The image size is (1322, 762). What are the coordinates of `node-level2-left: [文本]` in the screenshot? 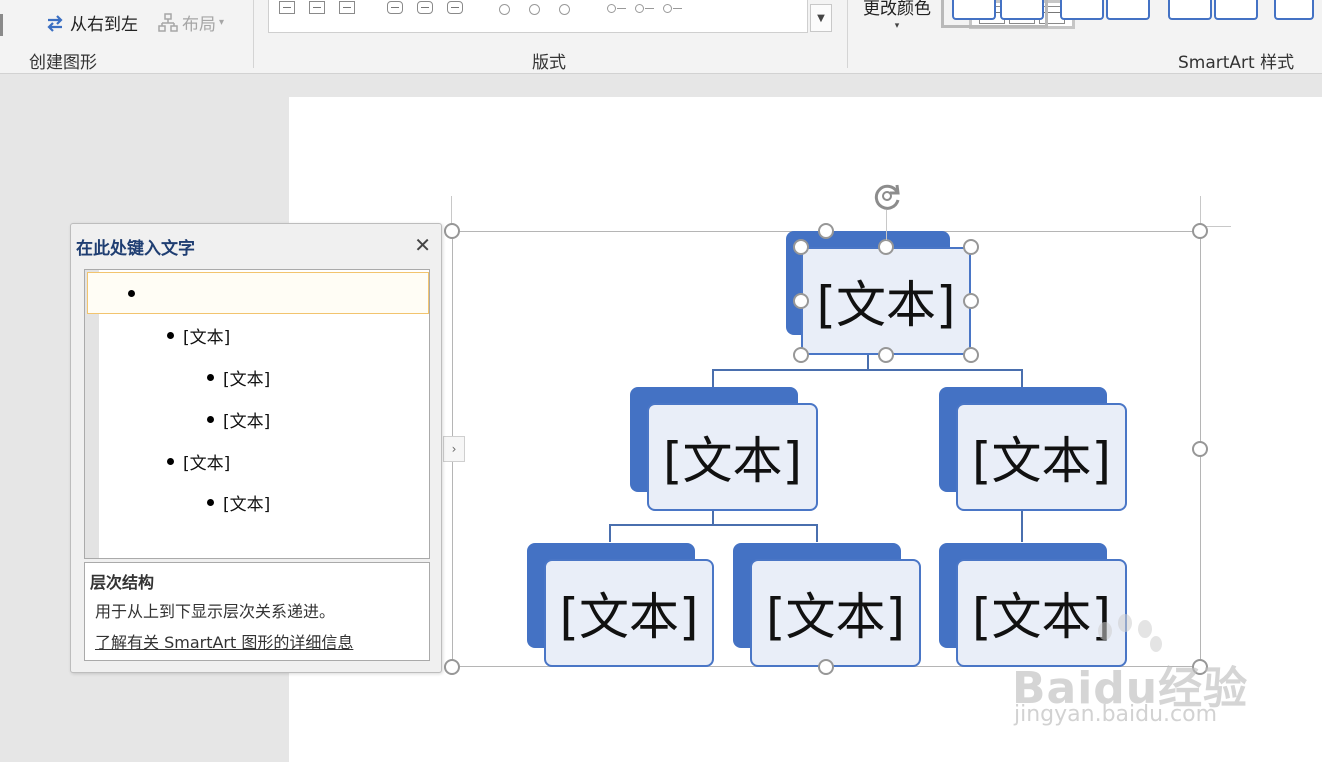 It's located at (732, 457).